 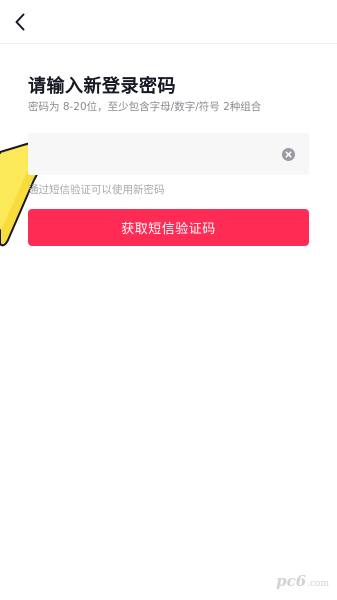 I want to click on password-field, so click(x=168, y=154).